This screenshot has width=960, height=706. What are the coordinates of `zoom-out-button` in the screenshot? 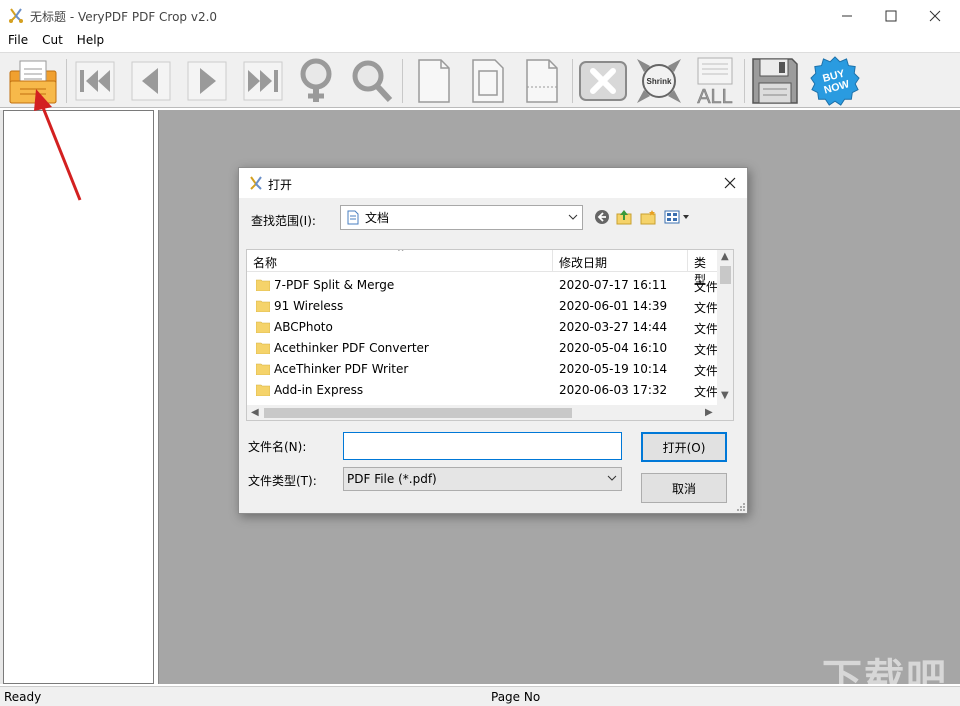 It's located at (371, 81).